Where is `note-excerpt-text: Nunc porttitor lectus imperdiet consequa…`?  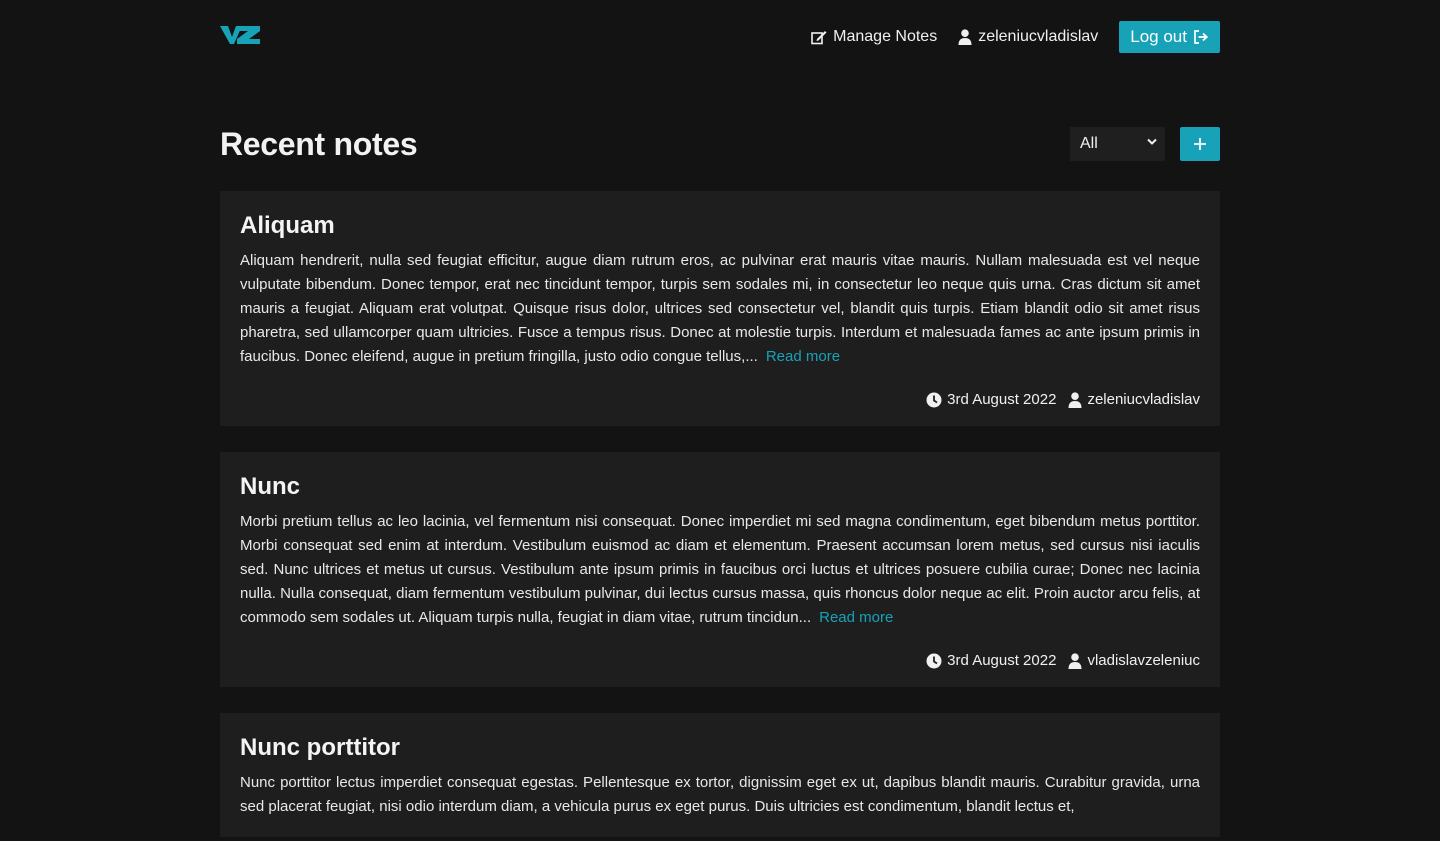
note-excerpt-text: Nunc porttitor lectus imperdiet consequa… is located at coordinates (720, 794).